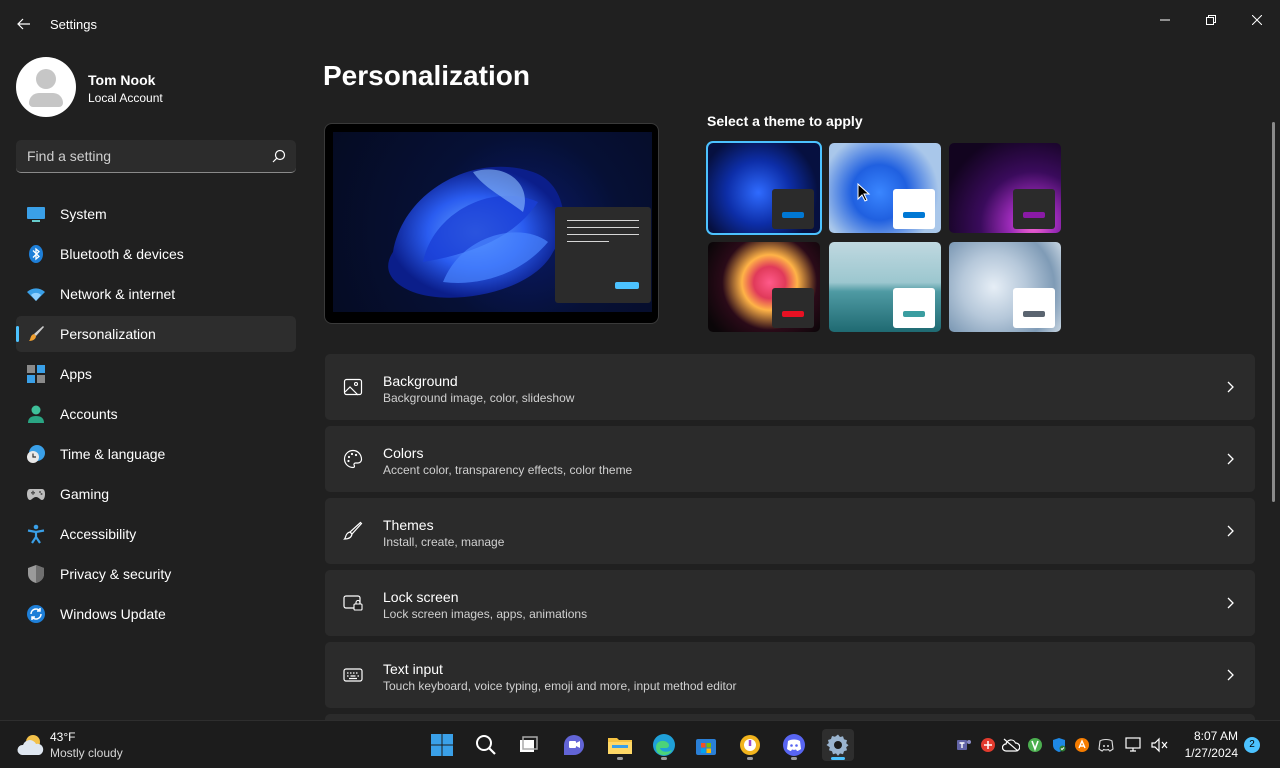  Describe the element at coordinates (36, 214) in the screenshot. I see `monitor-icon` at that location.